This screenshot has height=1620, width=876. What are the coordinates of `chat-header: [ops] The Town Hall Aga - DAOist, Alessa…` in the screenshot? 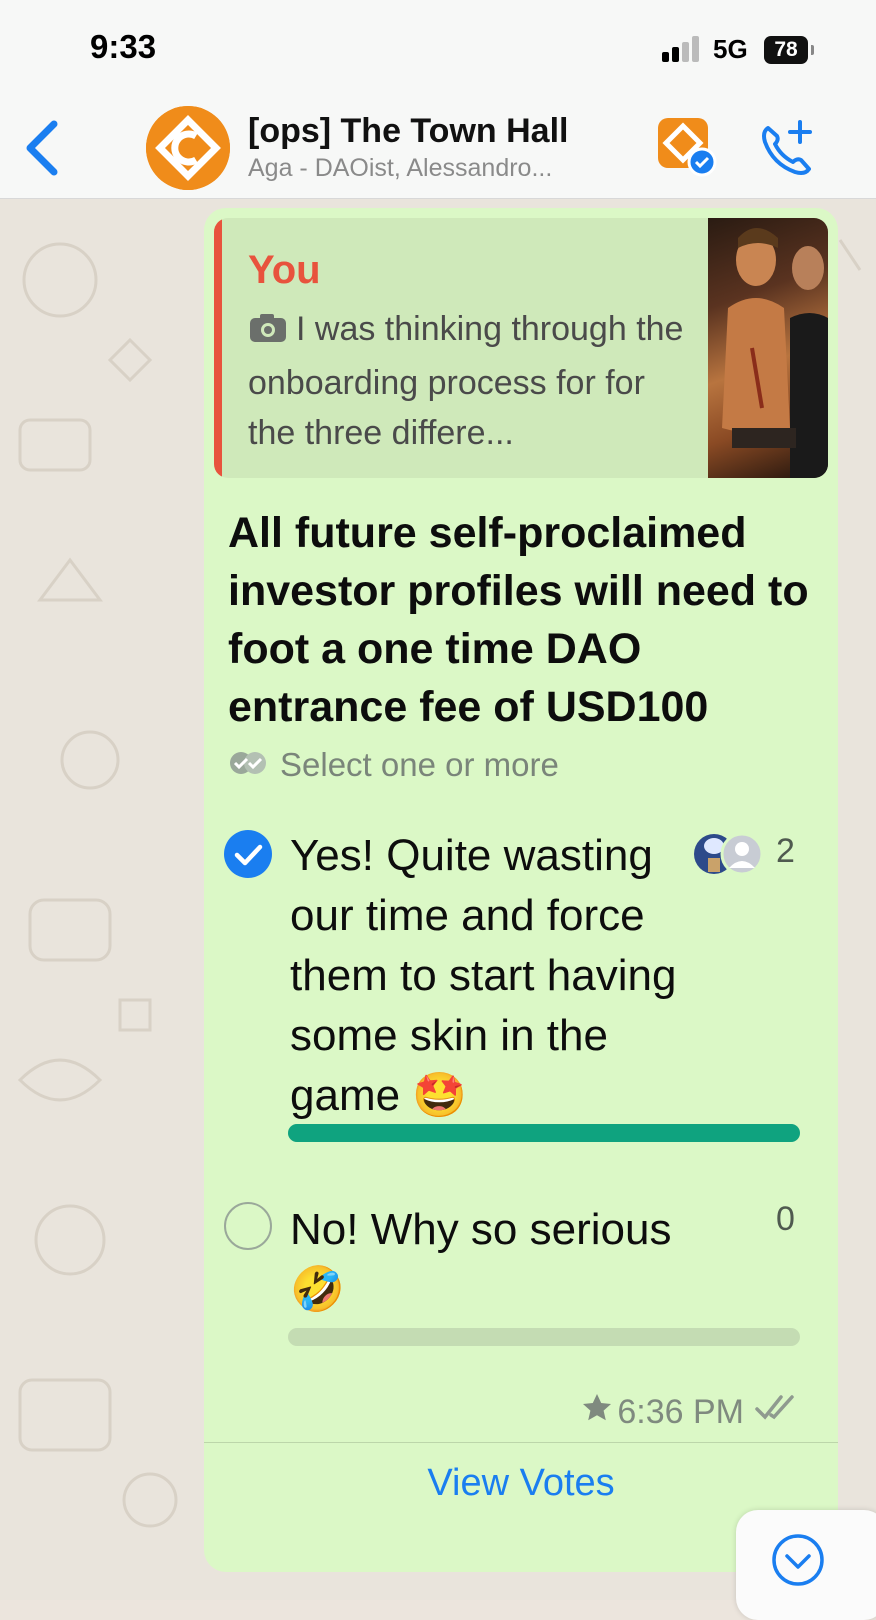 It's located at (438, 147).